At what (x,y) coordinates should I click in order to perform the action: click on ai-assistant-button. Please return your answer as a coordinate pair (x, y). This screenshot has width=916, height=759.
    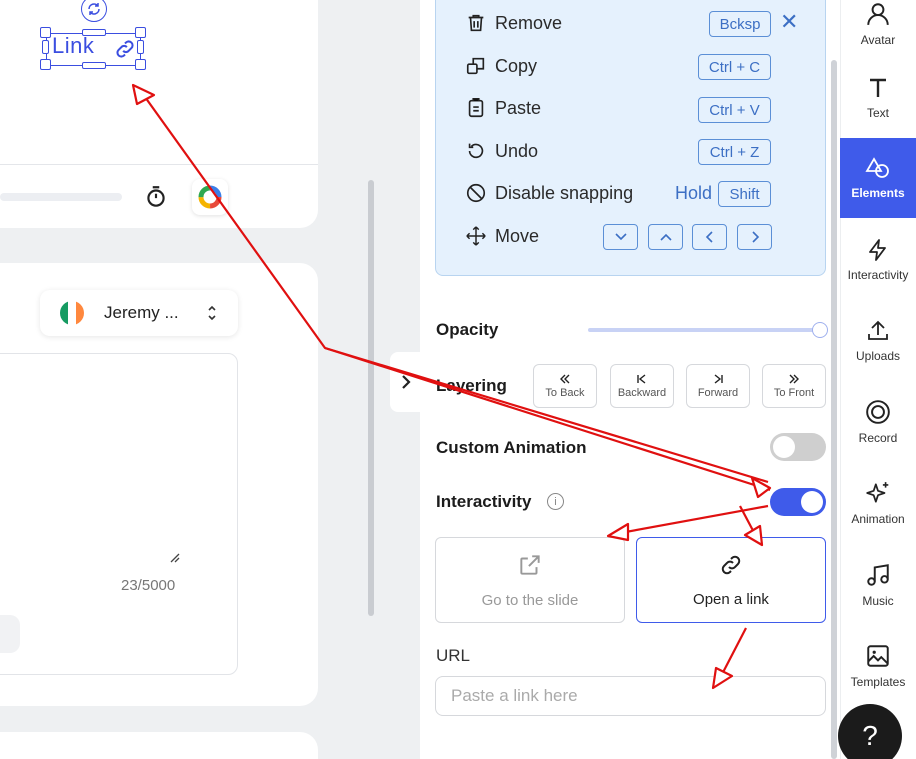
    Looking at the image, I should click on (210, 197).